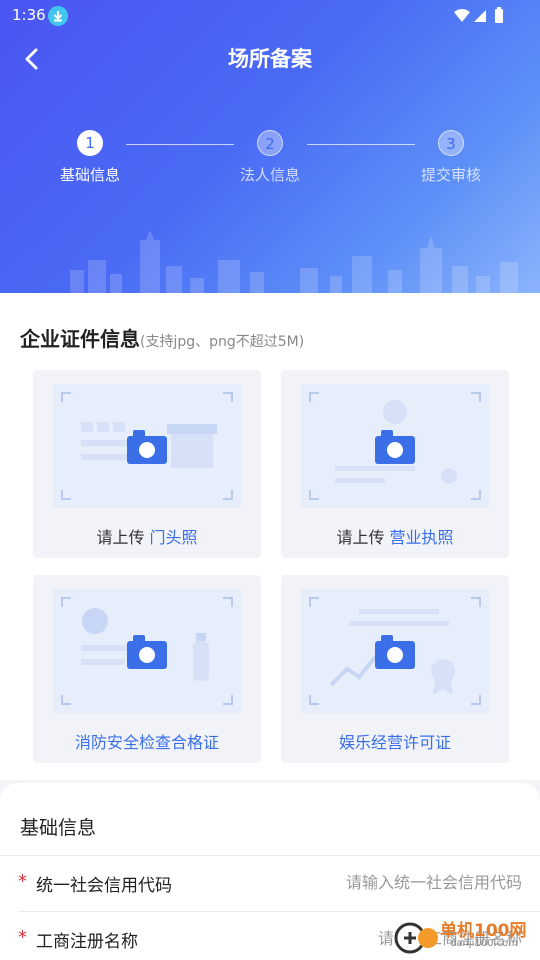 The height and width of the screenshot is (960, 540). What do you see at coordinates (462, 15) in the screenshot?
I see `wifi-icon` at bounding box center [462, 15].